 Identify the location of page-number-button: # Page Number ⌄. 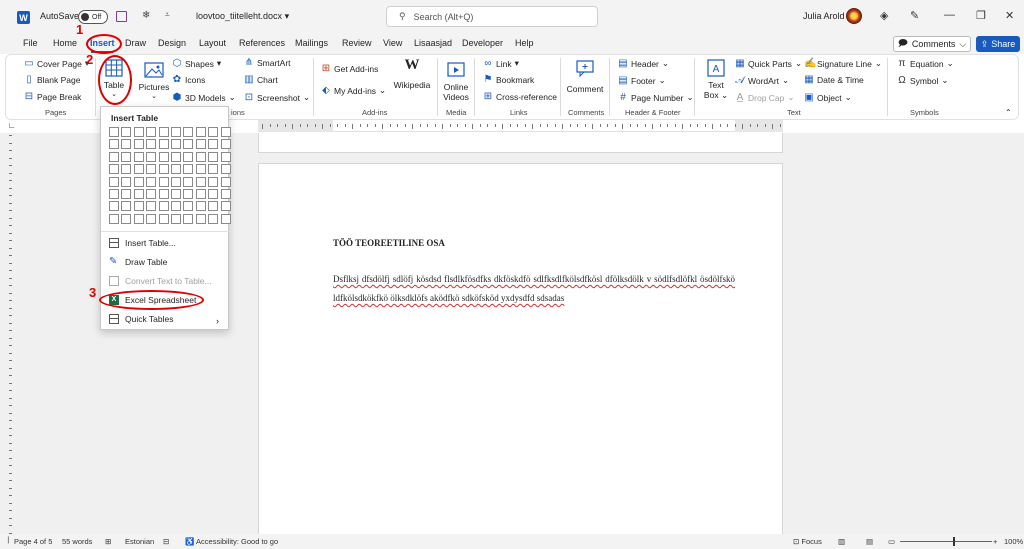
(655, 97).